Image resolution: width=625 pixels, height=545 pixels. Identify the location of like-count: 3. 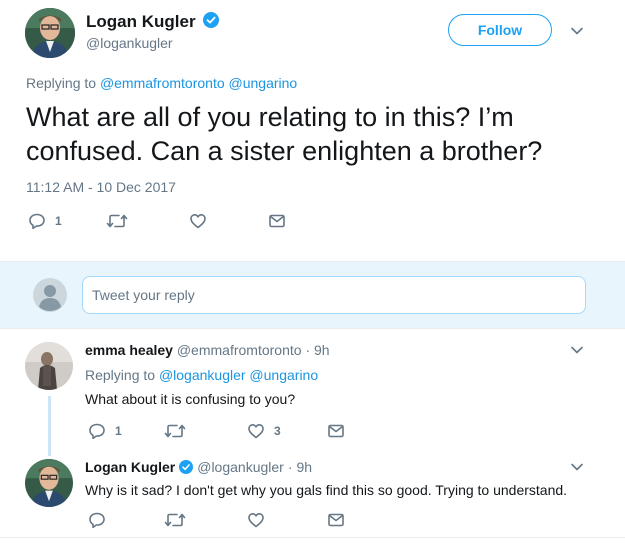
(277, 431).